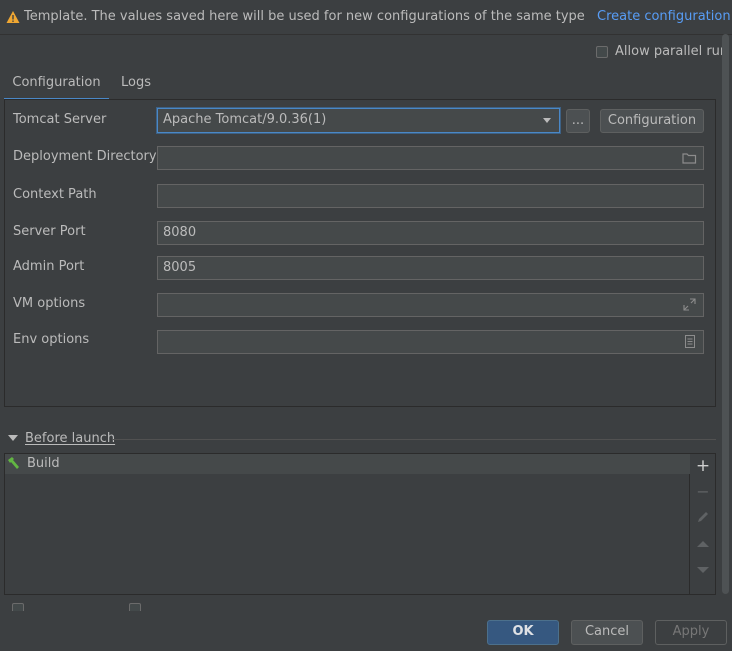 The width and height of the screenshot is (732, 651). Describe the element at coordinates (703, 466) in the screenshot. I see `add-icon: +` at that location.